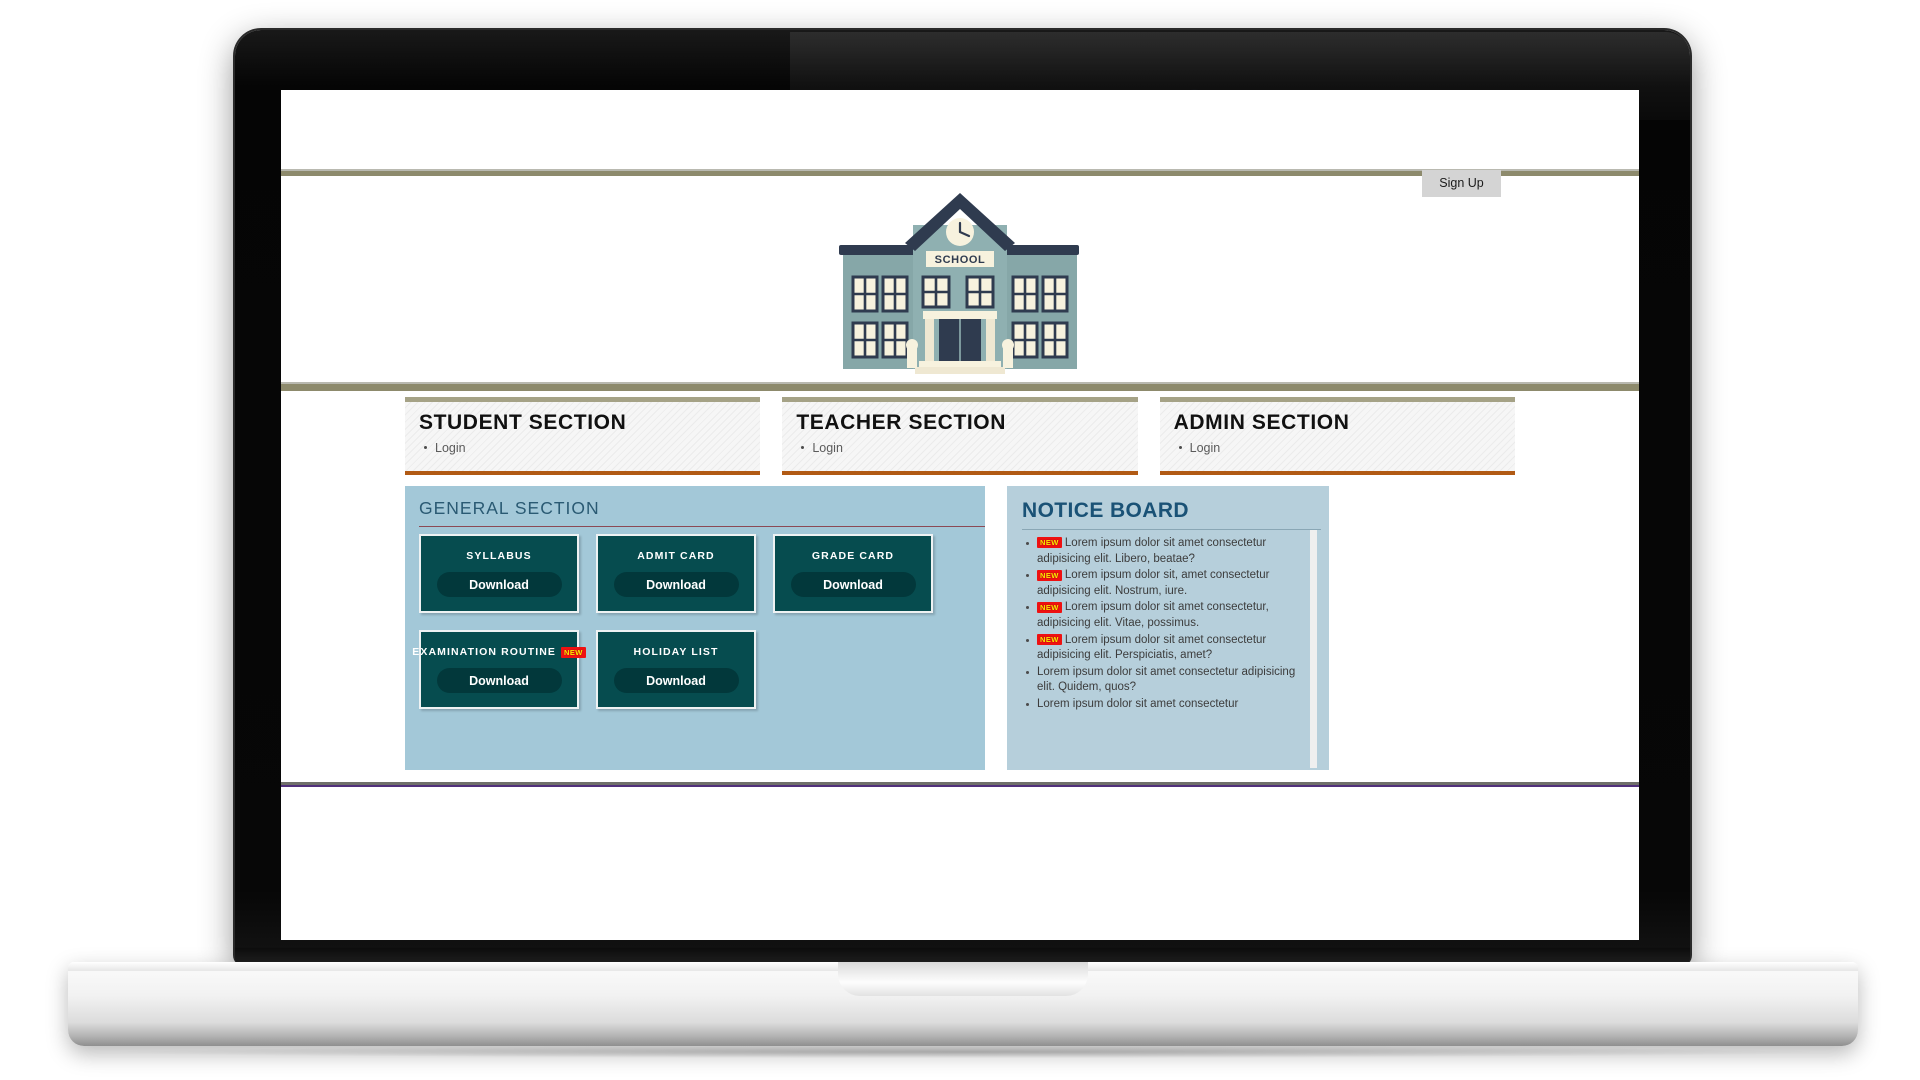 Image resolution: width=1920 pixels, height=1080 pixels. I want to click on admin-section-title: ADMIN SECTION, so click(1261, 422).